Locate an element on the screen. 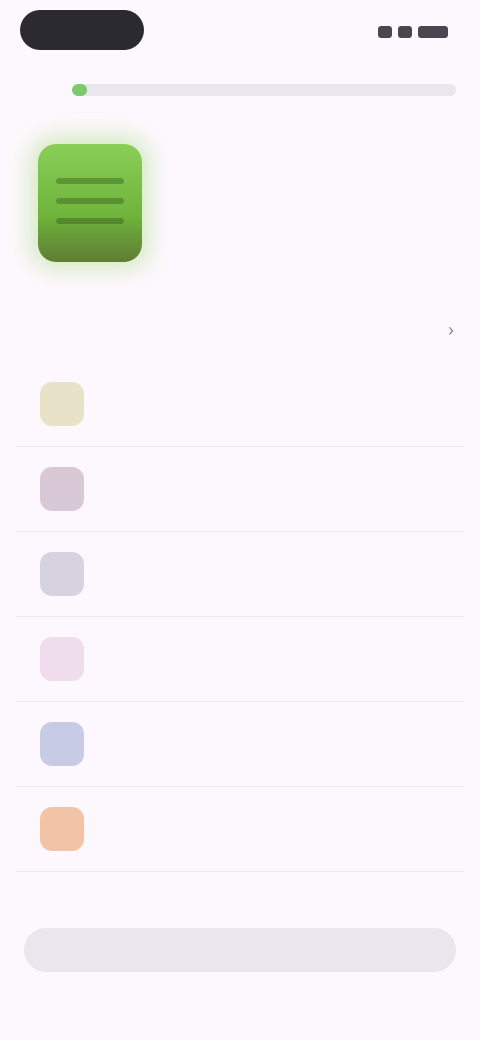 This screenshot has height=1040, width=480. install-progress-bar is located at coordinates (264, 90).